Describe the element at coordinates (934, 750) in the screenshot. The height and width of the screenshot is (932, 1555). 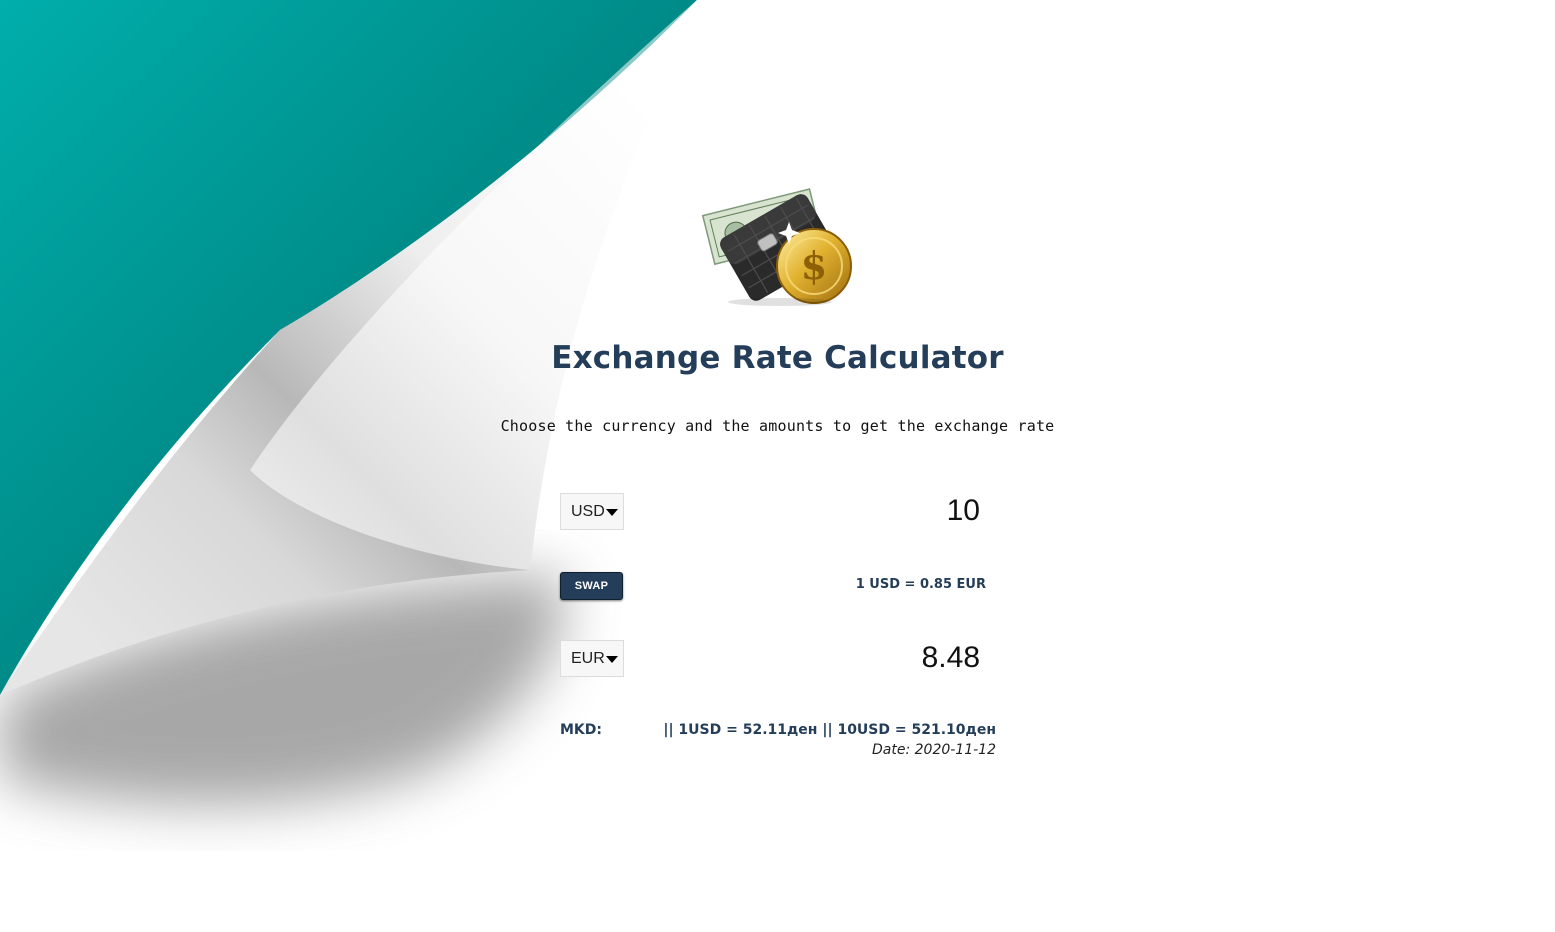
I see `mkd-date: Date: 2020-11-12` at that location.